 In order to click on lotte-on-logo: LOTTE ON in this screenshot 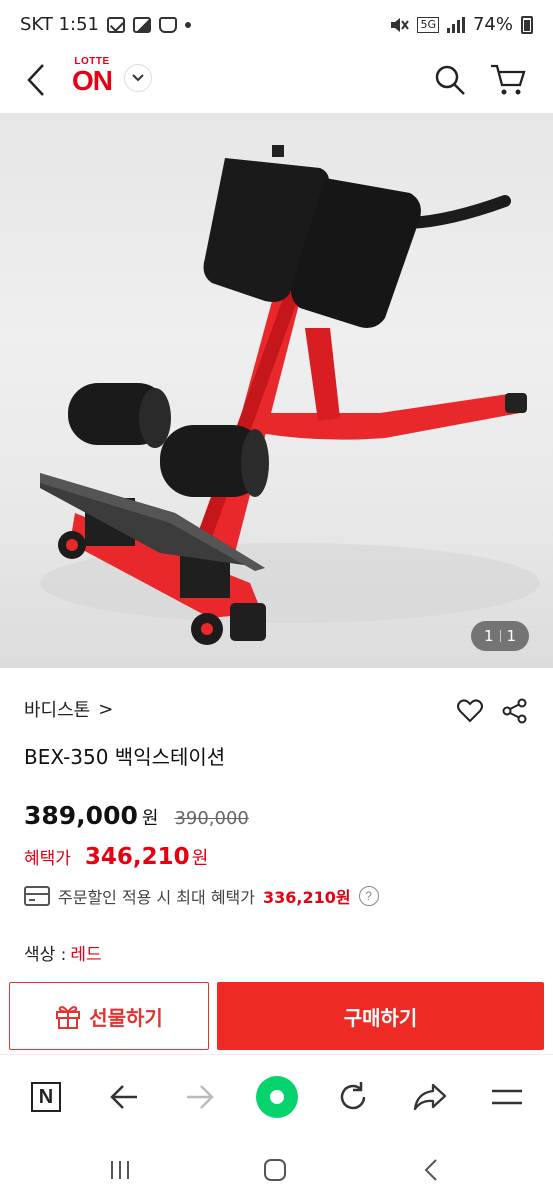, I will do `click(92, 79)`.